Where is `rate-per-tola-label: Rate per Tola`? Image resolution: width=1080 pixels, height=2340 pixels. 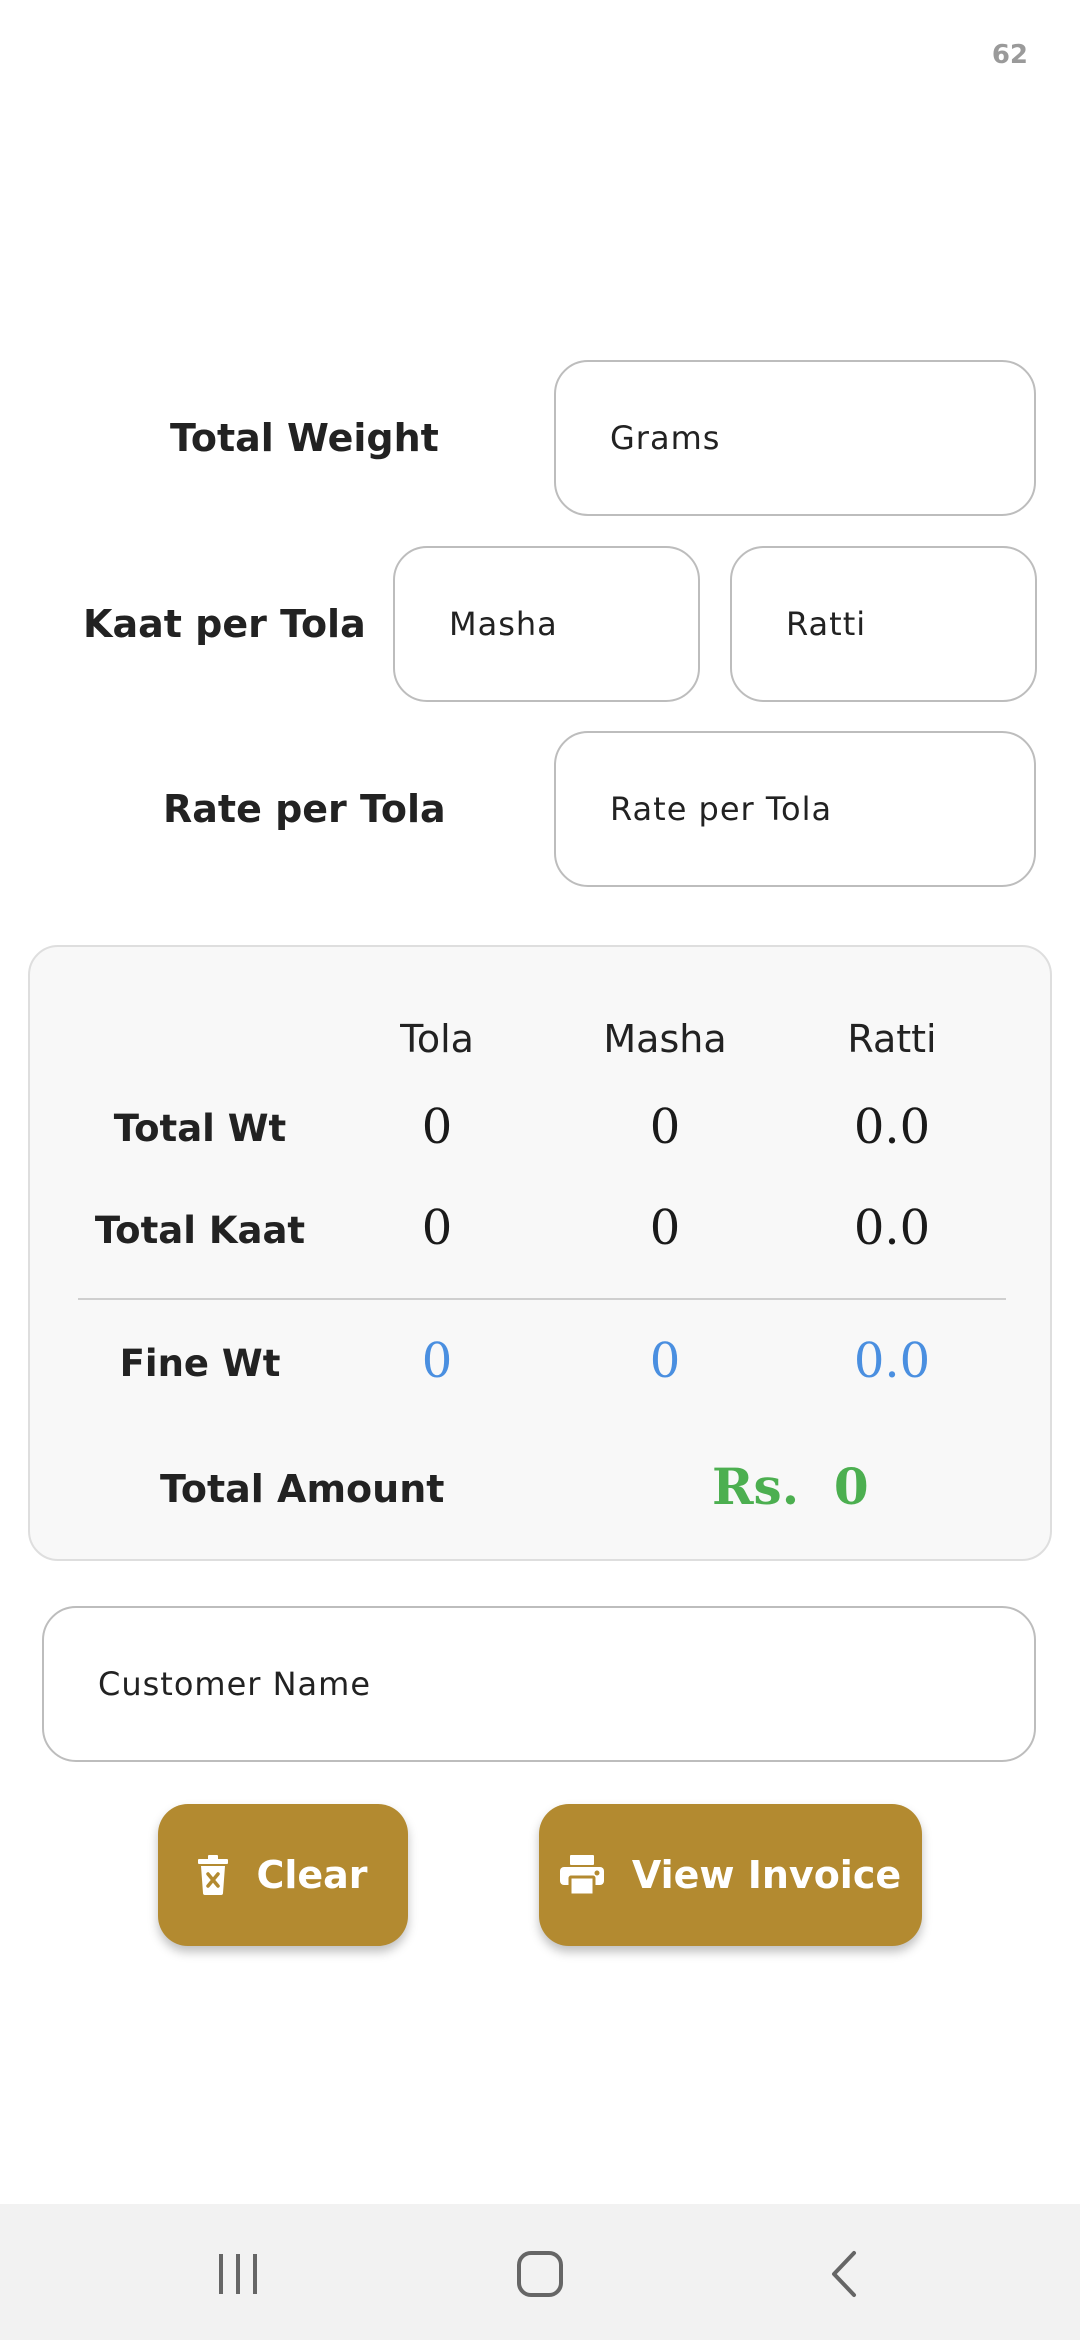 rate-per-tola-label: Rate per Tola is located at coordinates (304, 809).